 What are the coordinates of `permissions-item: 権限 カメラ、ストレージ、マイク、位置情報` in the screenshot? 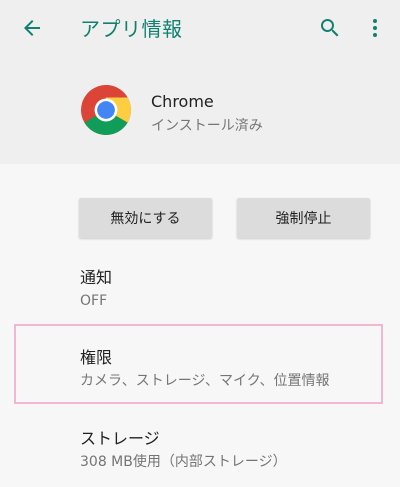 It's located at (204, 369).